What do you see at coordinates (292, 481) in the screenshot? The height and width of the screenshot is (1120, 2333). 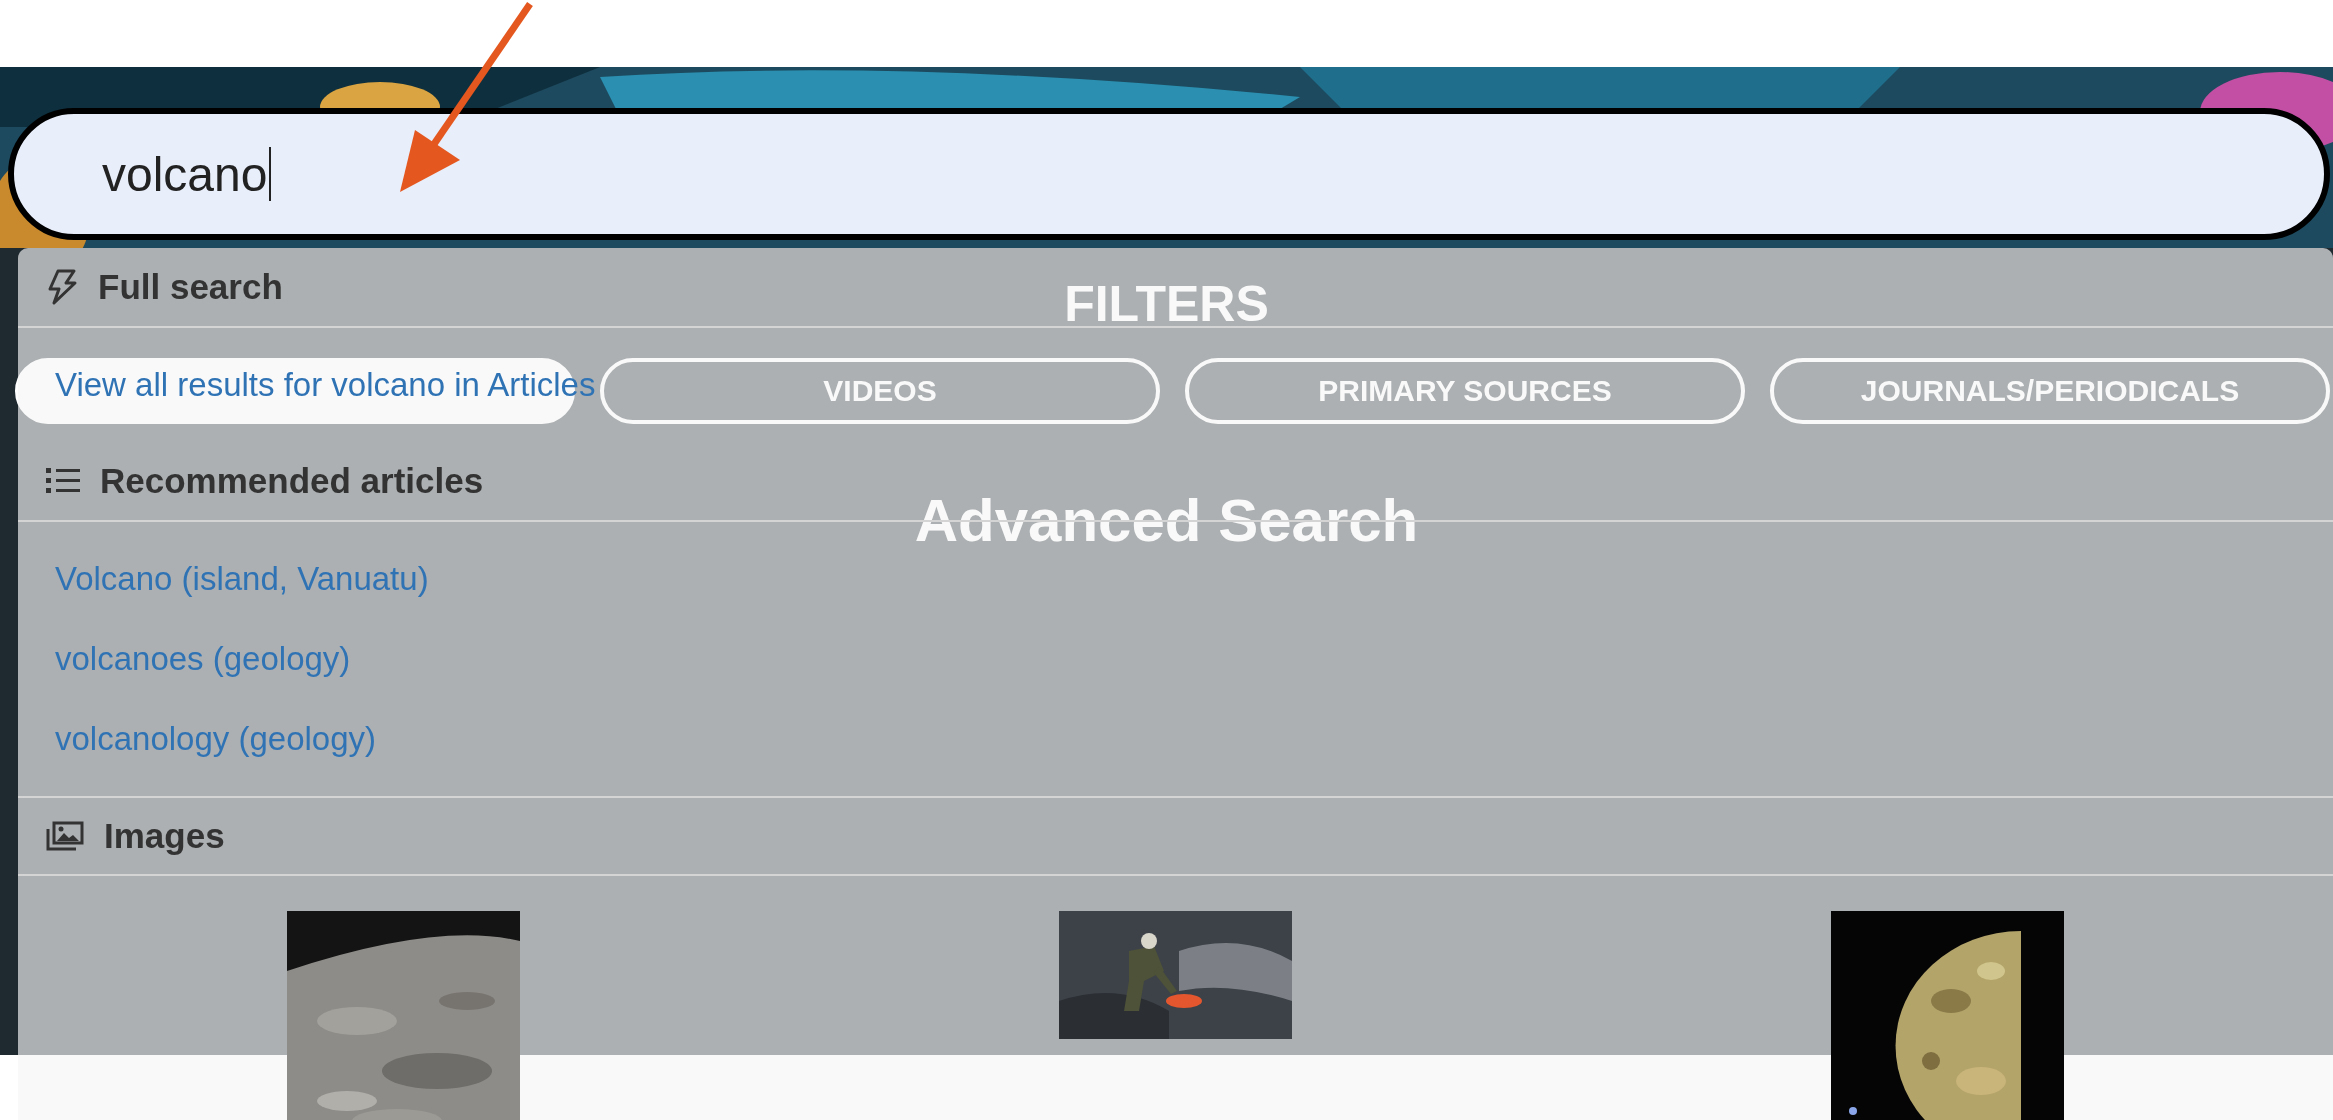 I see `section-title: Recommended articles` at bounding box center [292, 481].